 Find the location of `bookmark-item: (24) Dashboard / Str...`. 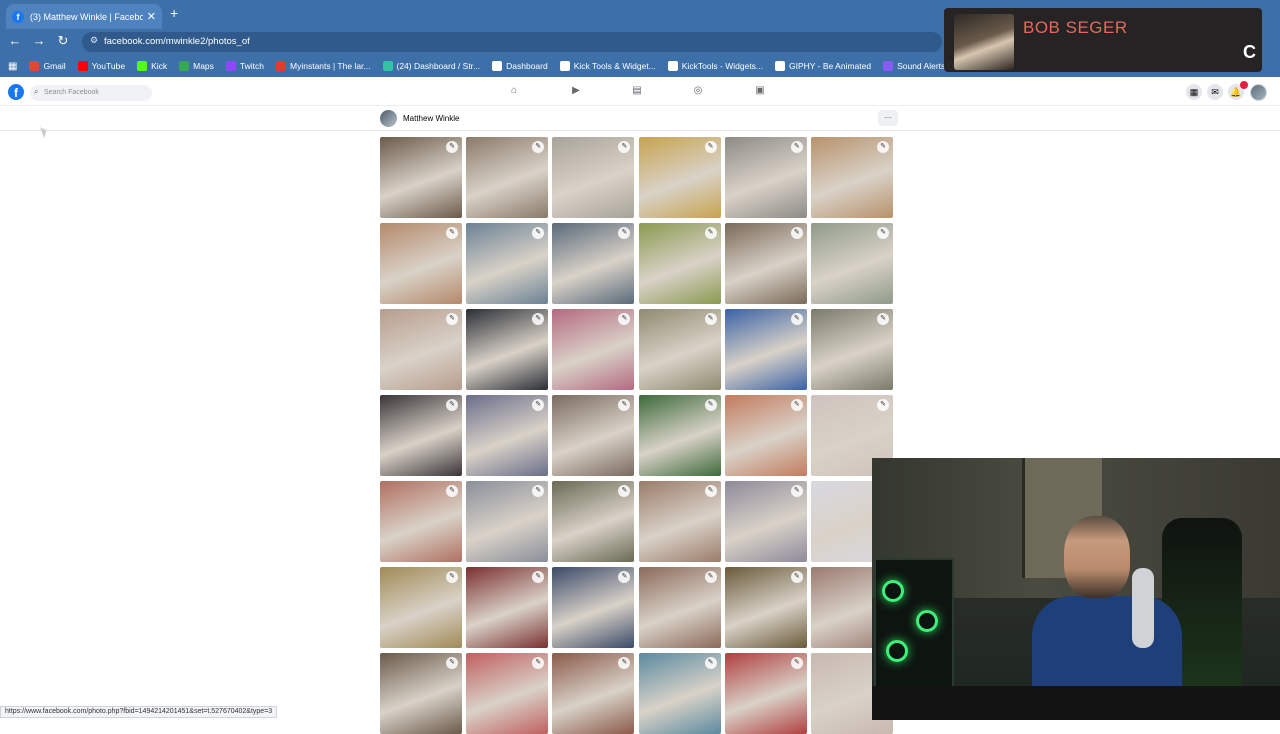

bookmark-item: (24) Dashboard / Str... is located at coordinates (431, 66).